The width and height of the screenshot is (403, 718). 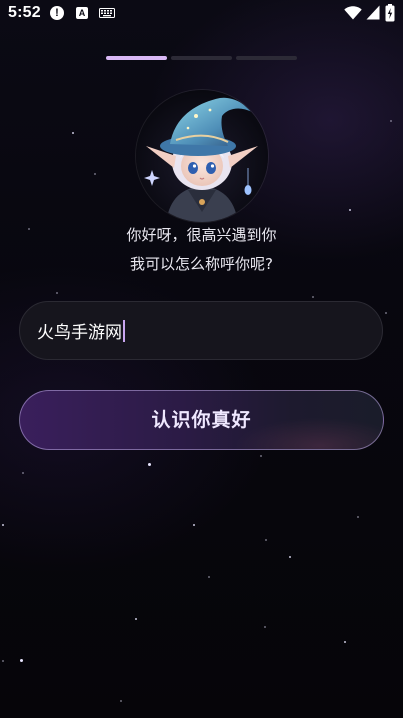 What do you see at coordinates (124, 331) in the screenshot?
I see `text-caret` at bounding box center [124, 331].